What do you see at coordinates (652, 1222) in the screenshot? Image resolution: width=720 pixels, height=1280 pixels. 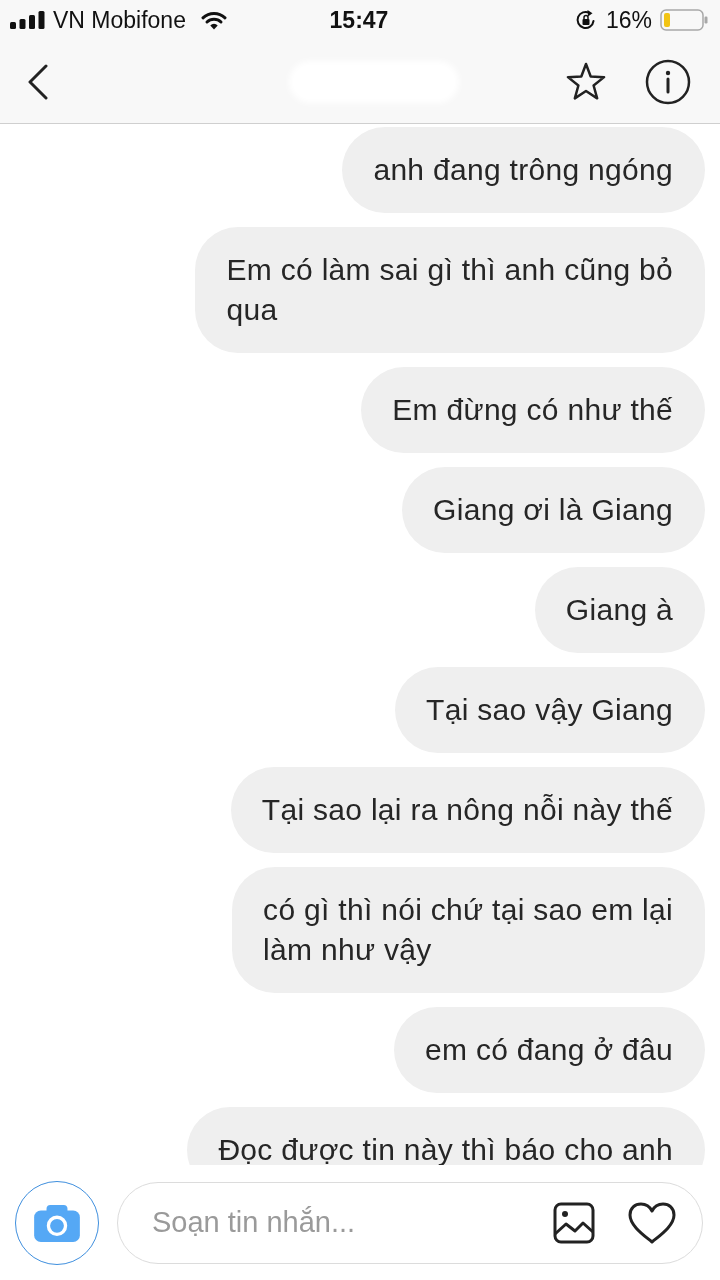 I see `heart-icon` at bounding box center [652, 1222].